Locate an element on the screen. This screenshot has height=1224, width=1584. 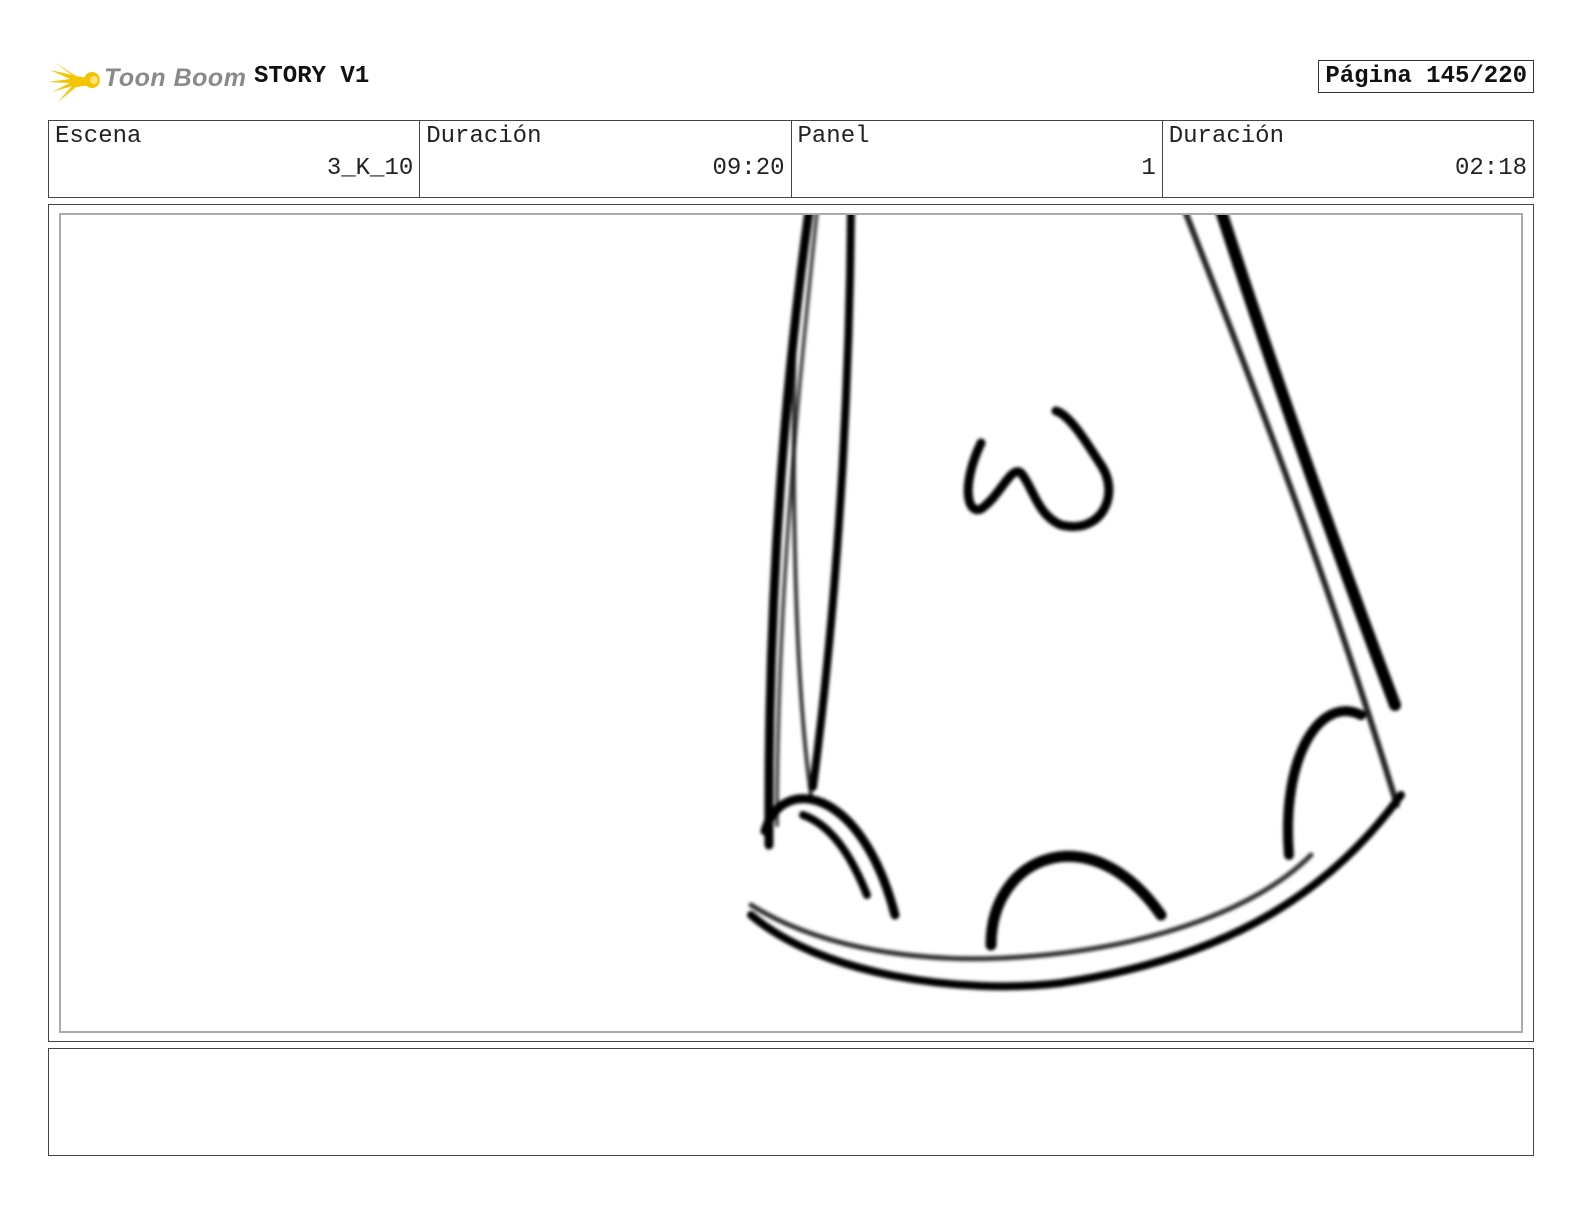
notes-box is located at coordinates (791, 1102).